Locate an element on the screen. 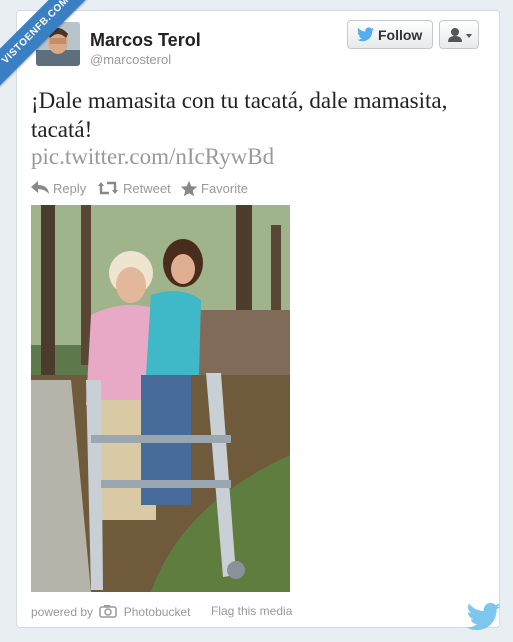 The width and height of the screenshot is (513, 642). powered-by-label: powered by is located at coordinates (62, 612).